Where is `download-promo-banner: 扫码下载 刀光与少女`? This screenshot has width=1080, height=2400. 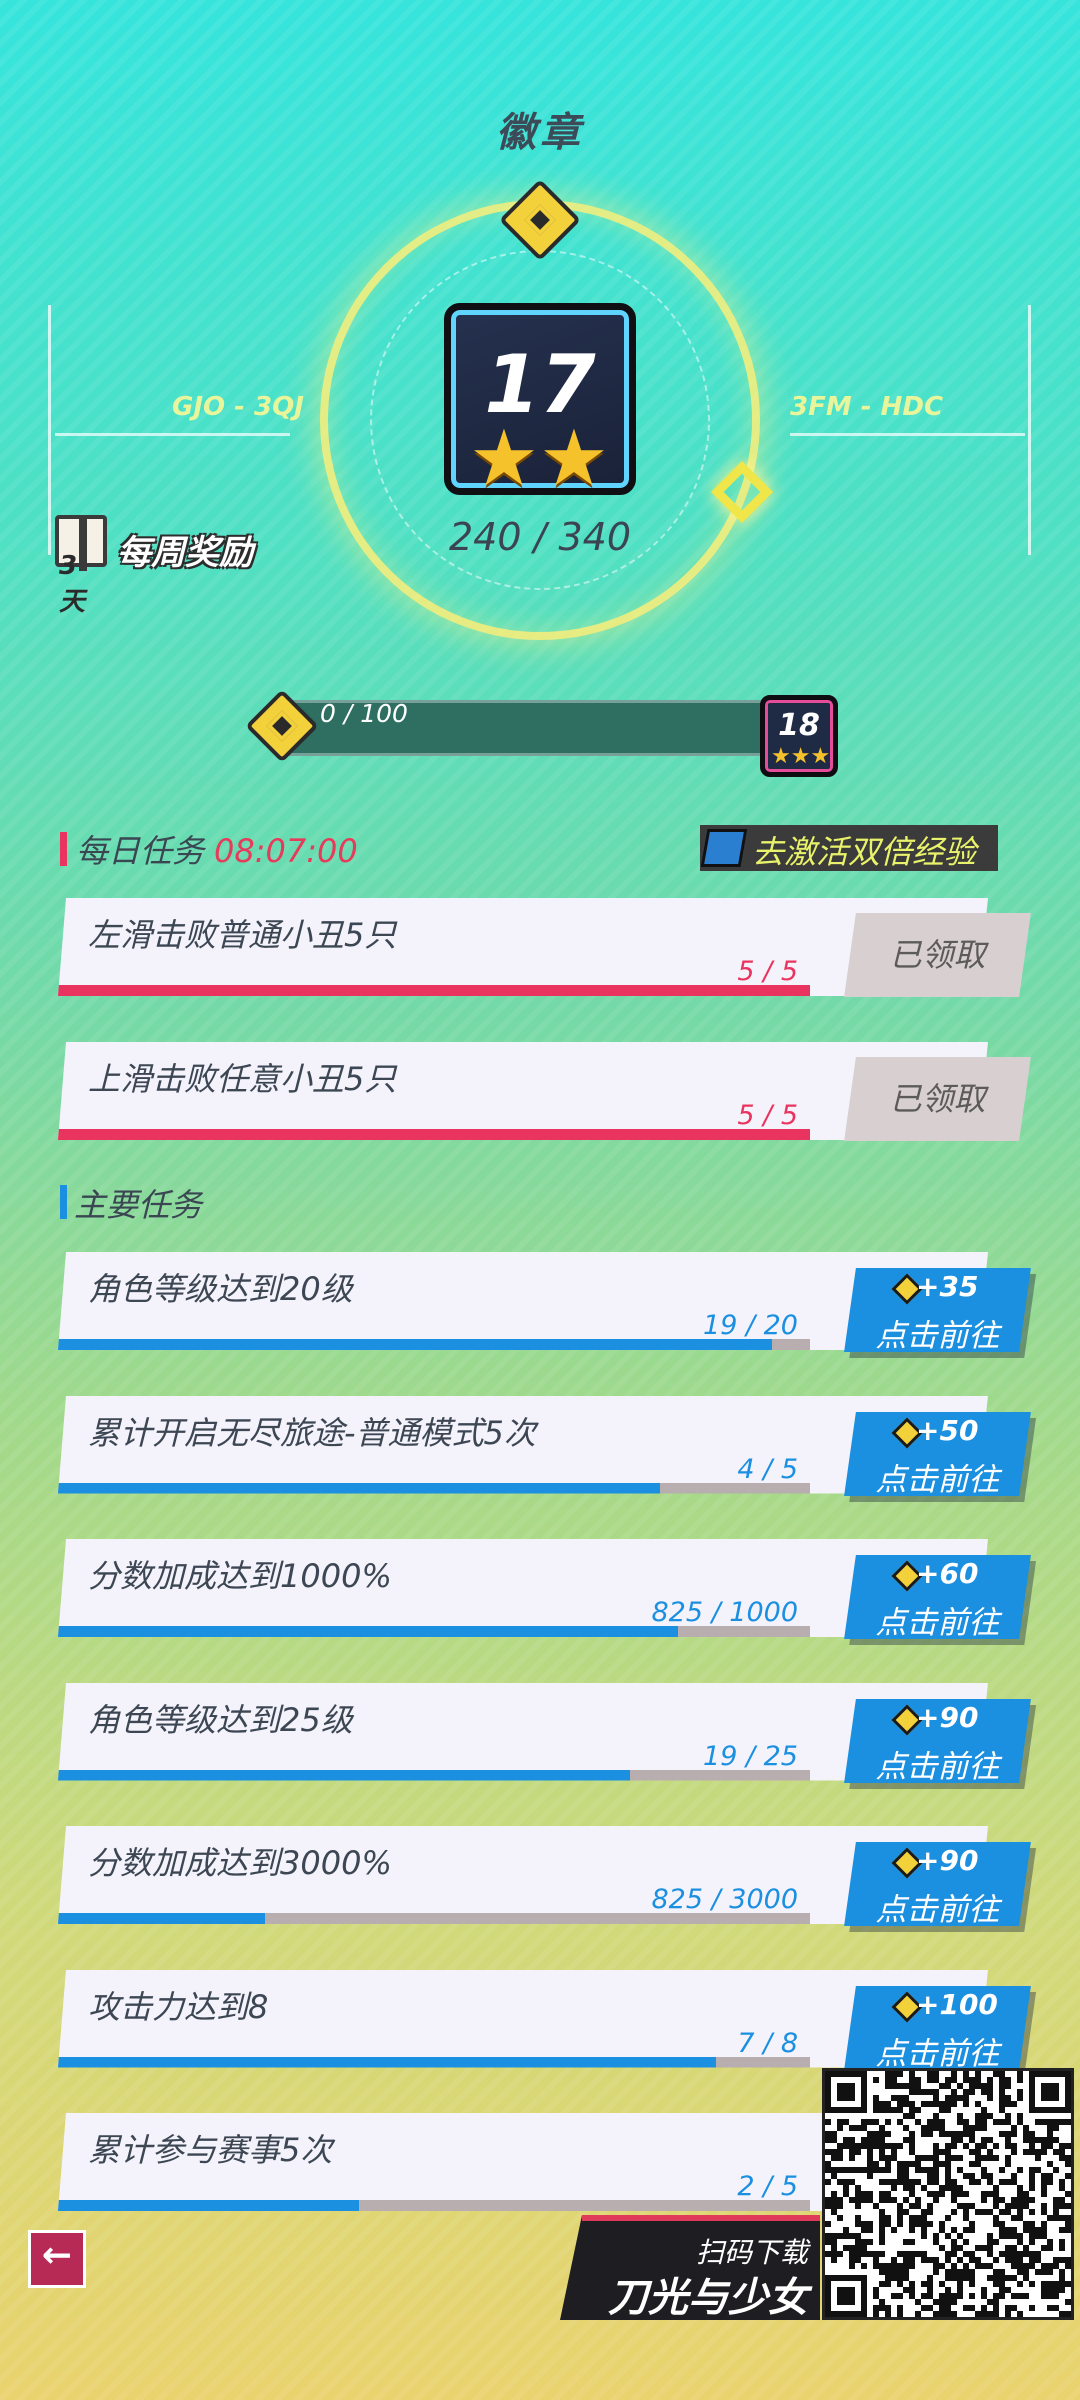
download-promo-banner: 扫码下载 刀光与少女 is located at coordinates (690, 2267).